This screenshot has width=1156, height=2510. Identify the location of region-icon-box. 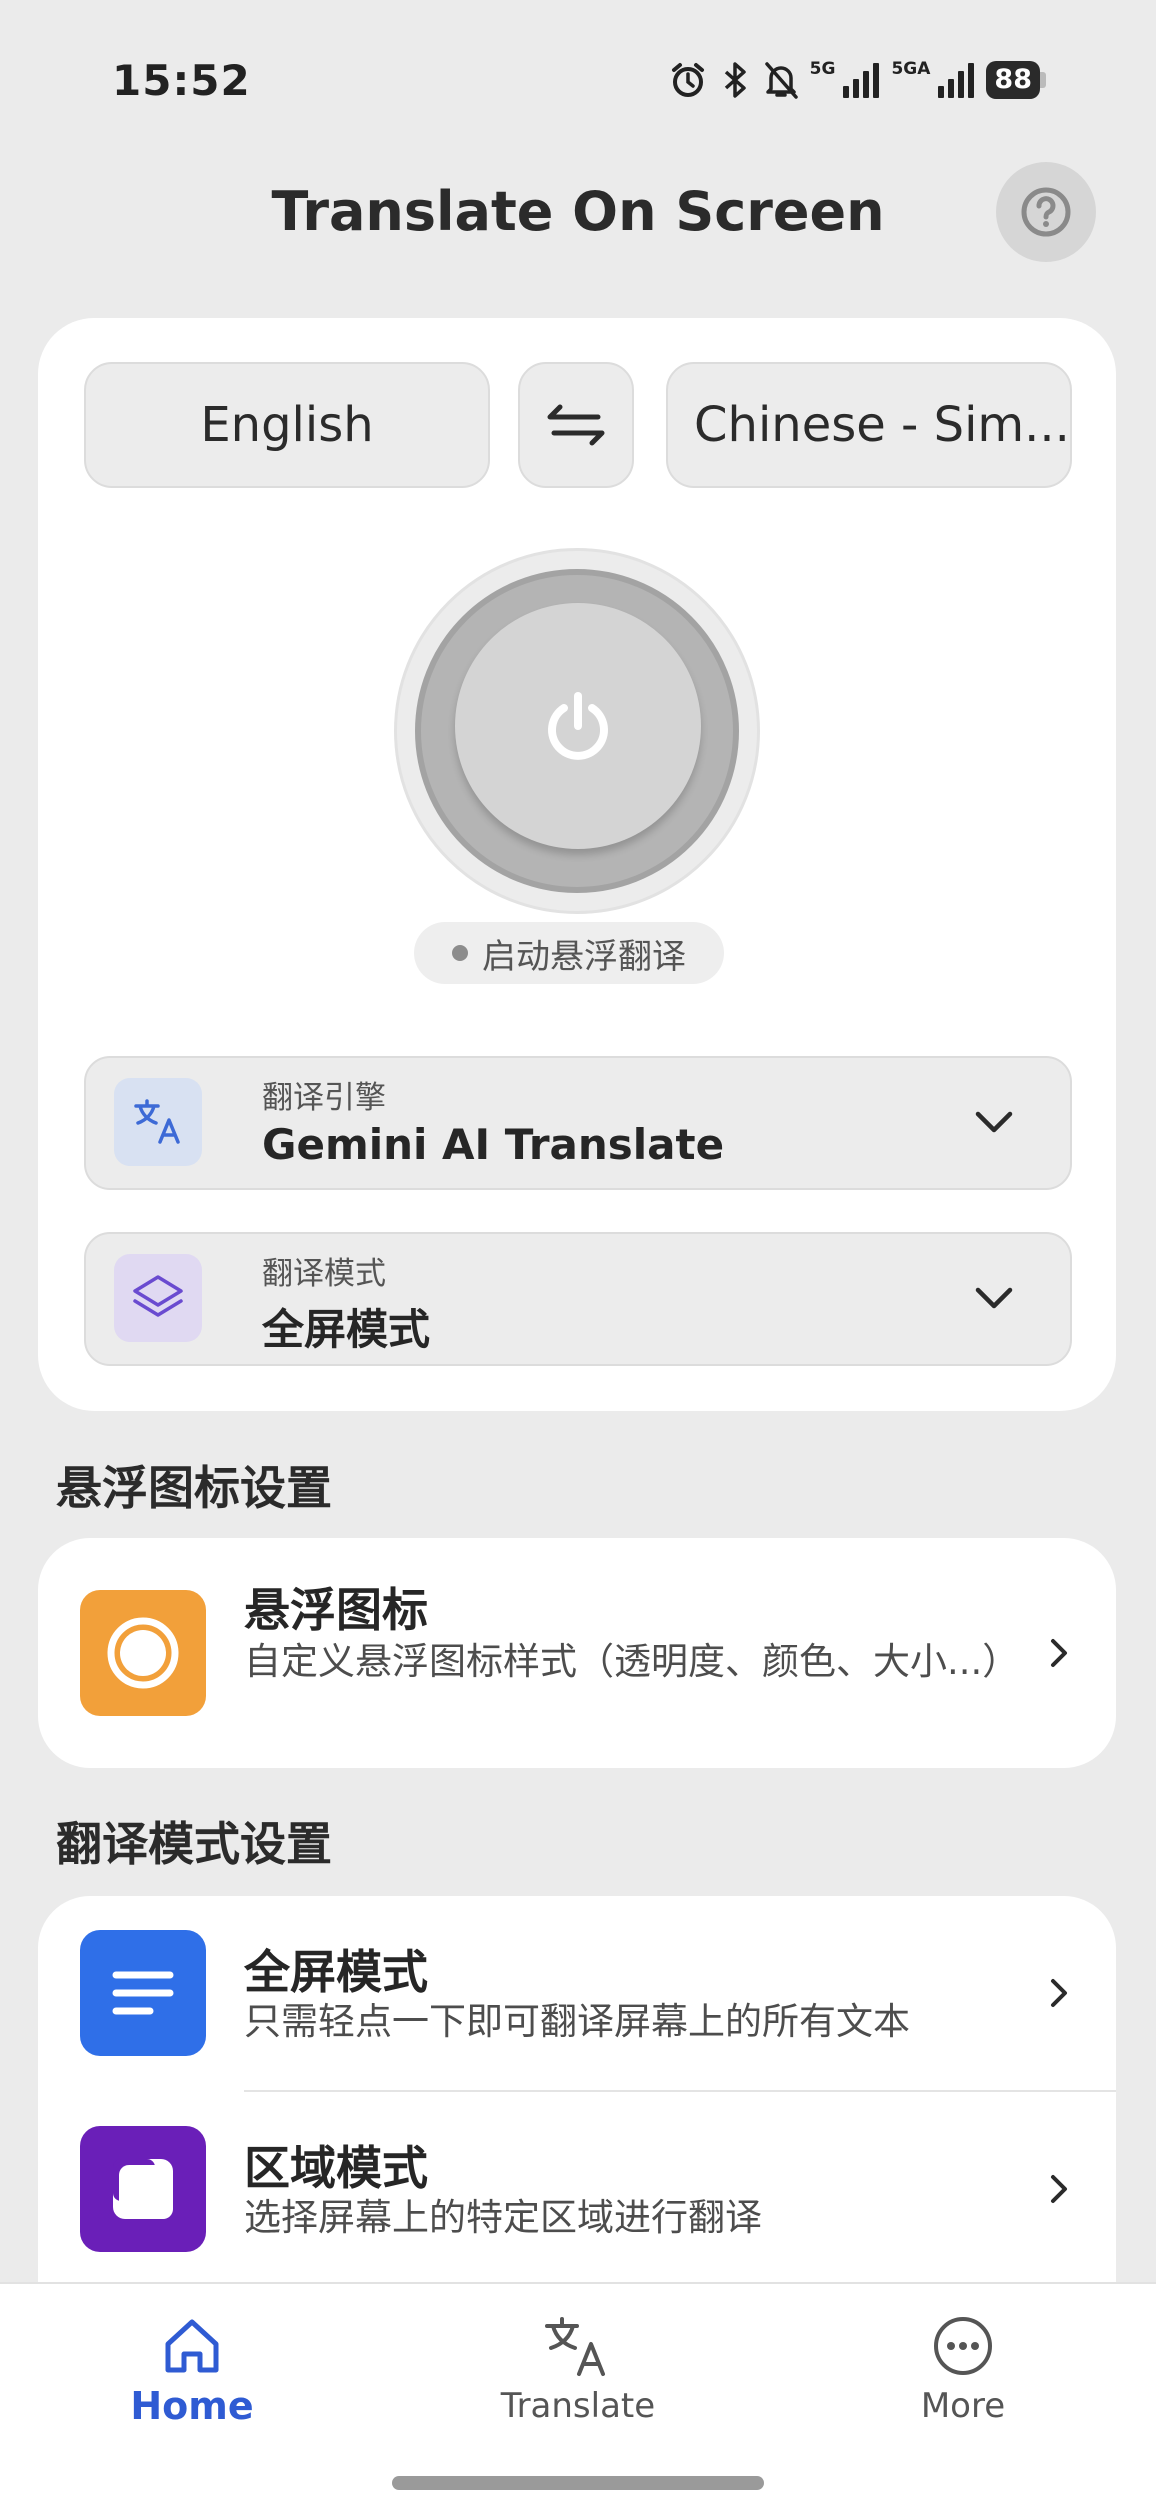
(143, 2189).